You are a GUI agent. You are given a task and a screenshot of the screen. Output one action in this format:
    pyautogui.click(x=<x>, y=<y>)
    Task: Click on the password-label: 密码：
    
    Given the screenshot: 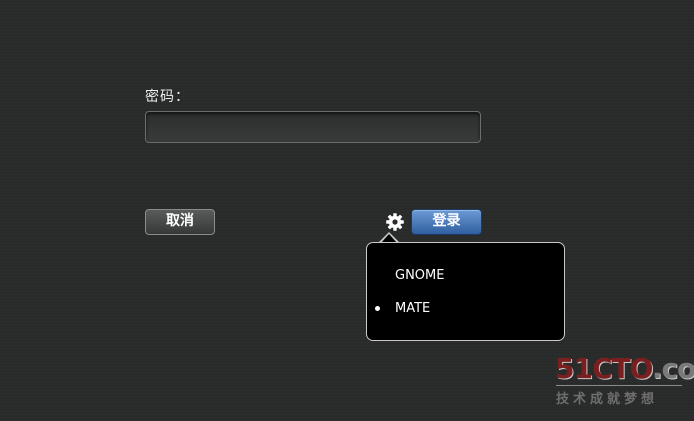 What is the action you would take?
    pyautogui.click(x=167, y=97)
    